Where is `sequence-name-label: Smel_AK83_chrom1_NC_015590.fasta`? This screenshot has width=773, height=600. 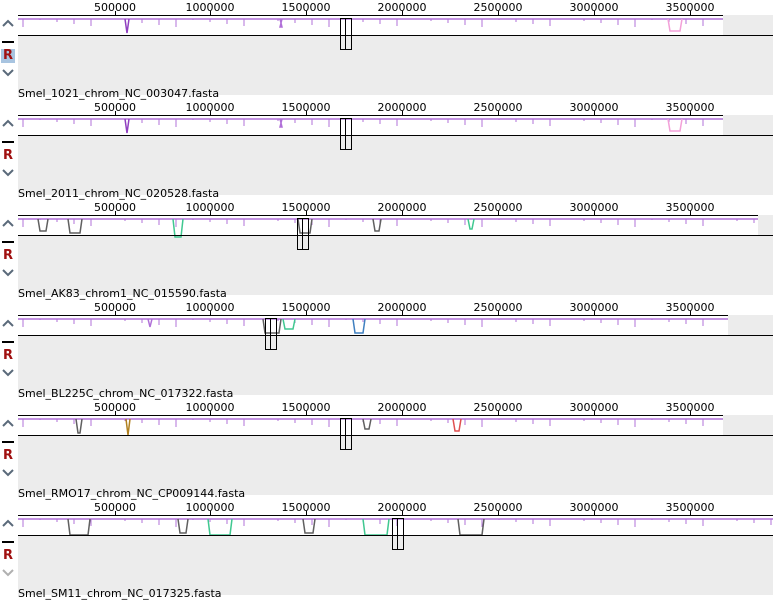
sequence-name-label: Smel_AK83_chrom1_NC_015590.fasta is located at coordinates (122, 293).